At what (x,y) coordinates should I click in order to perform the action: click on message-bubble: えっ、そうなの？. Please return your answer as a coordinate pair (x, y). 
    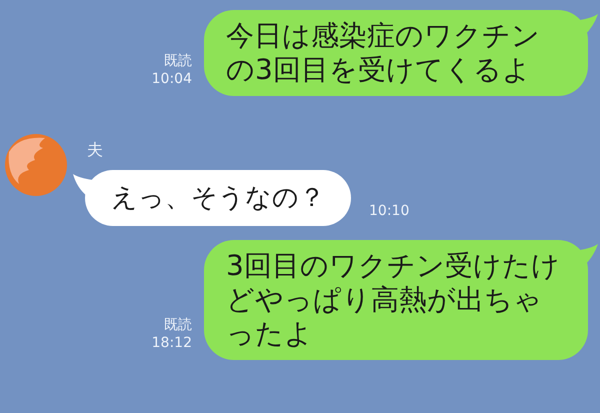
    Looking at the image, I should click on (218, 198).